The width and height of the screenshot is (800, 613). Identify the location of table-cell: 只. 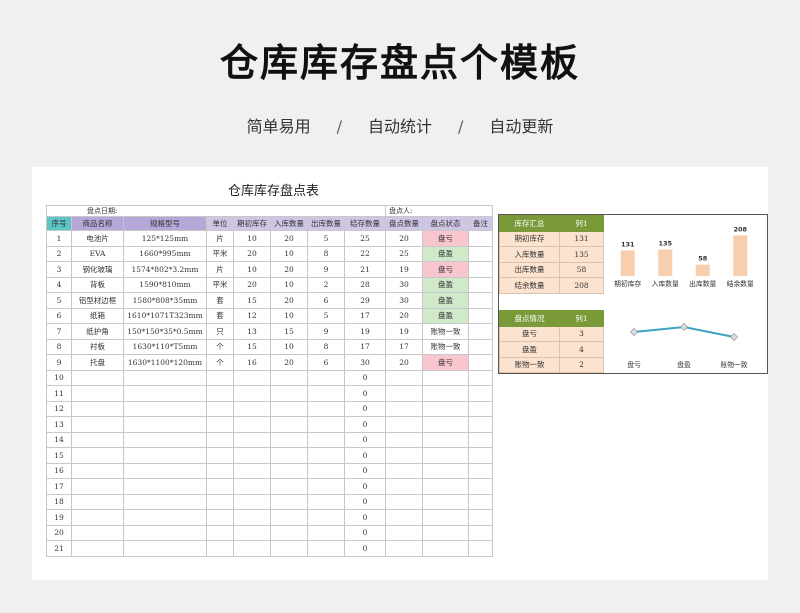
(220, 331).